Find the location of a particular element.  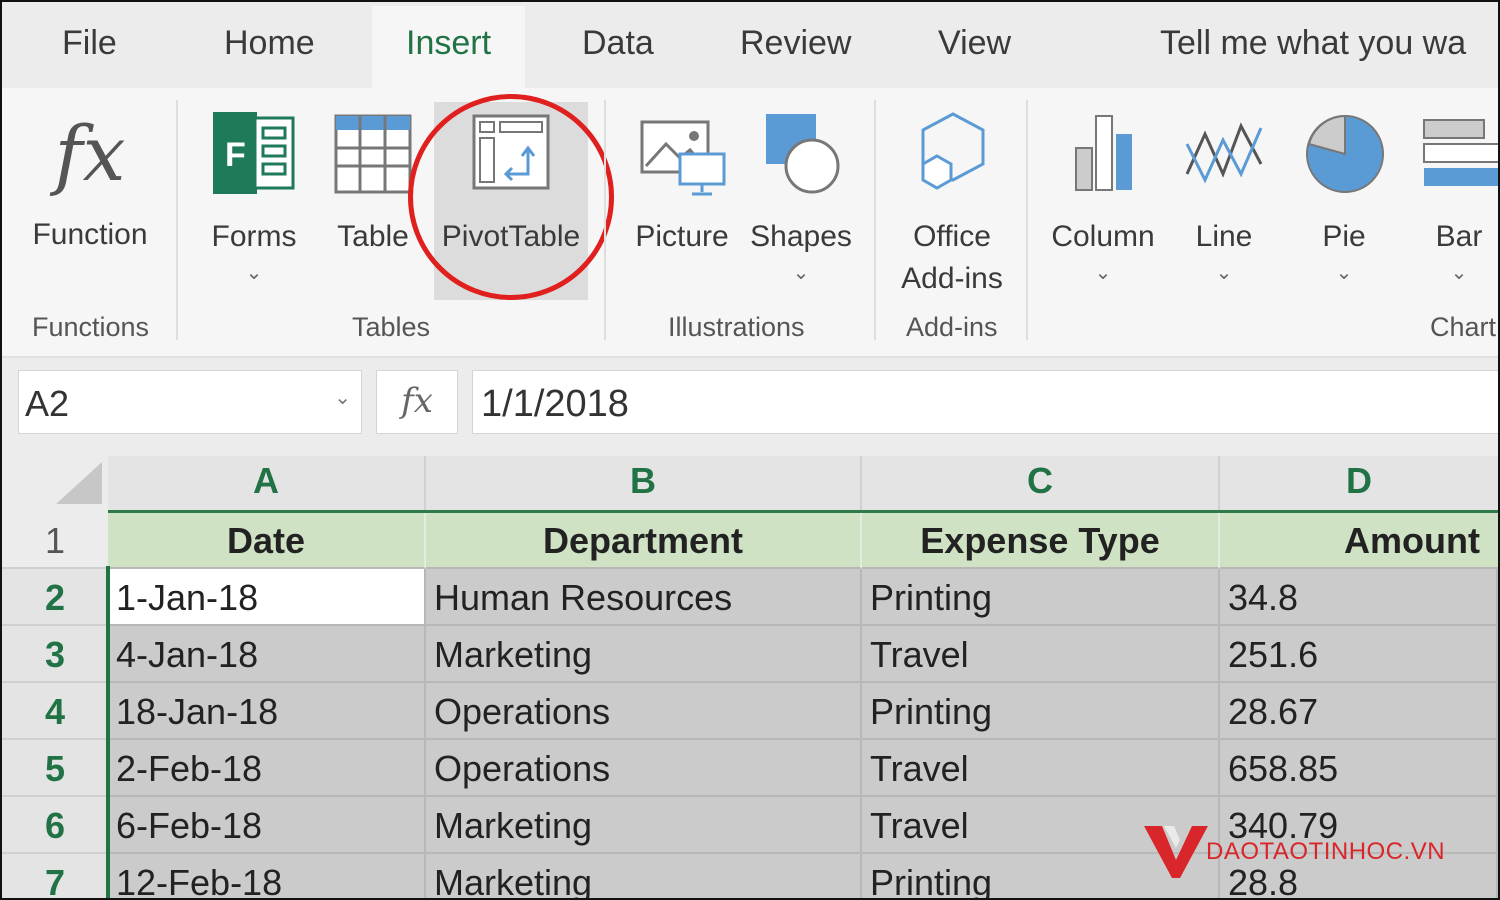

forms-button: F Forms ⌄ is located at coordinates (254, 196).